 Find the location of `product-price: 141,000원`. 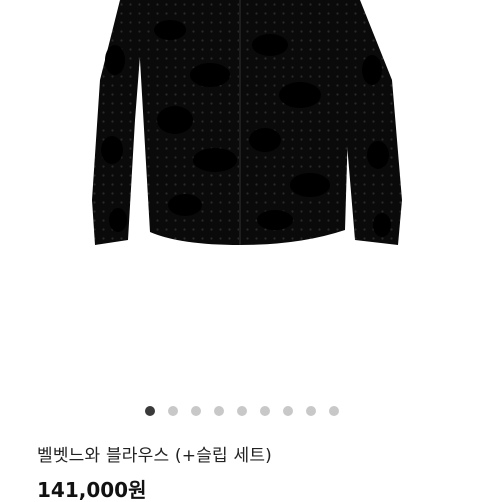

product-price: 141,000원 is located at coordinates (92, 490).